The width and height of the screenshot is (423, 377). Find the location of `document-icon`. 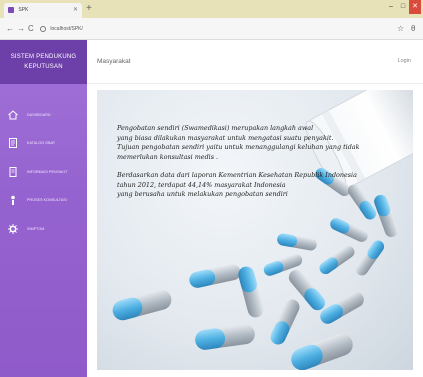

document-icon is located at coordinates (13, 172).